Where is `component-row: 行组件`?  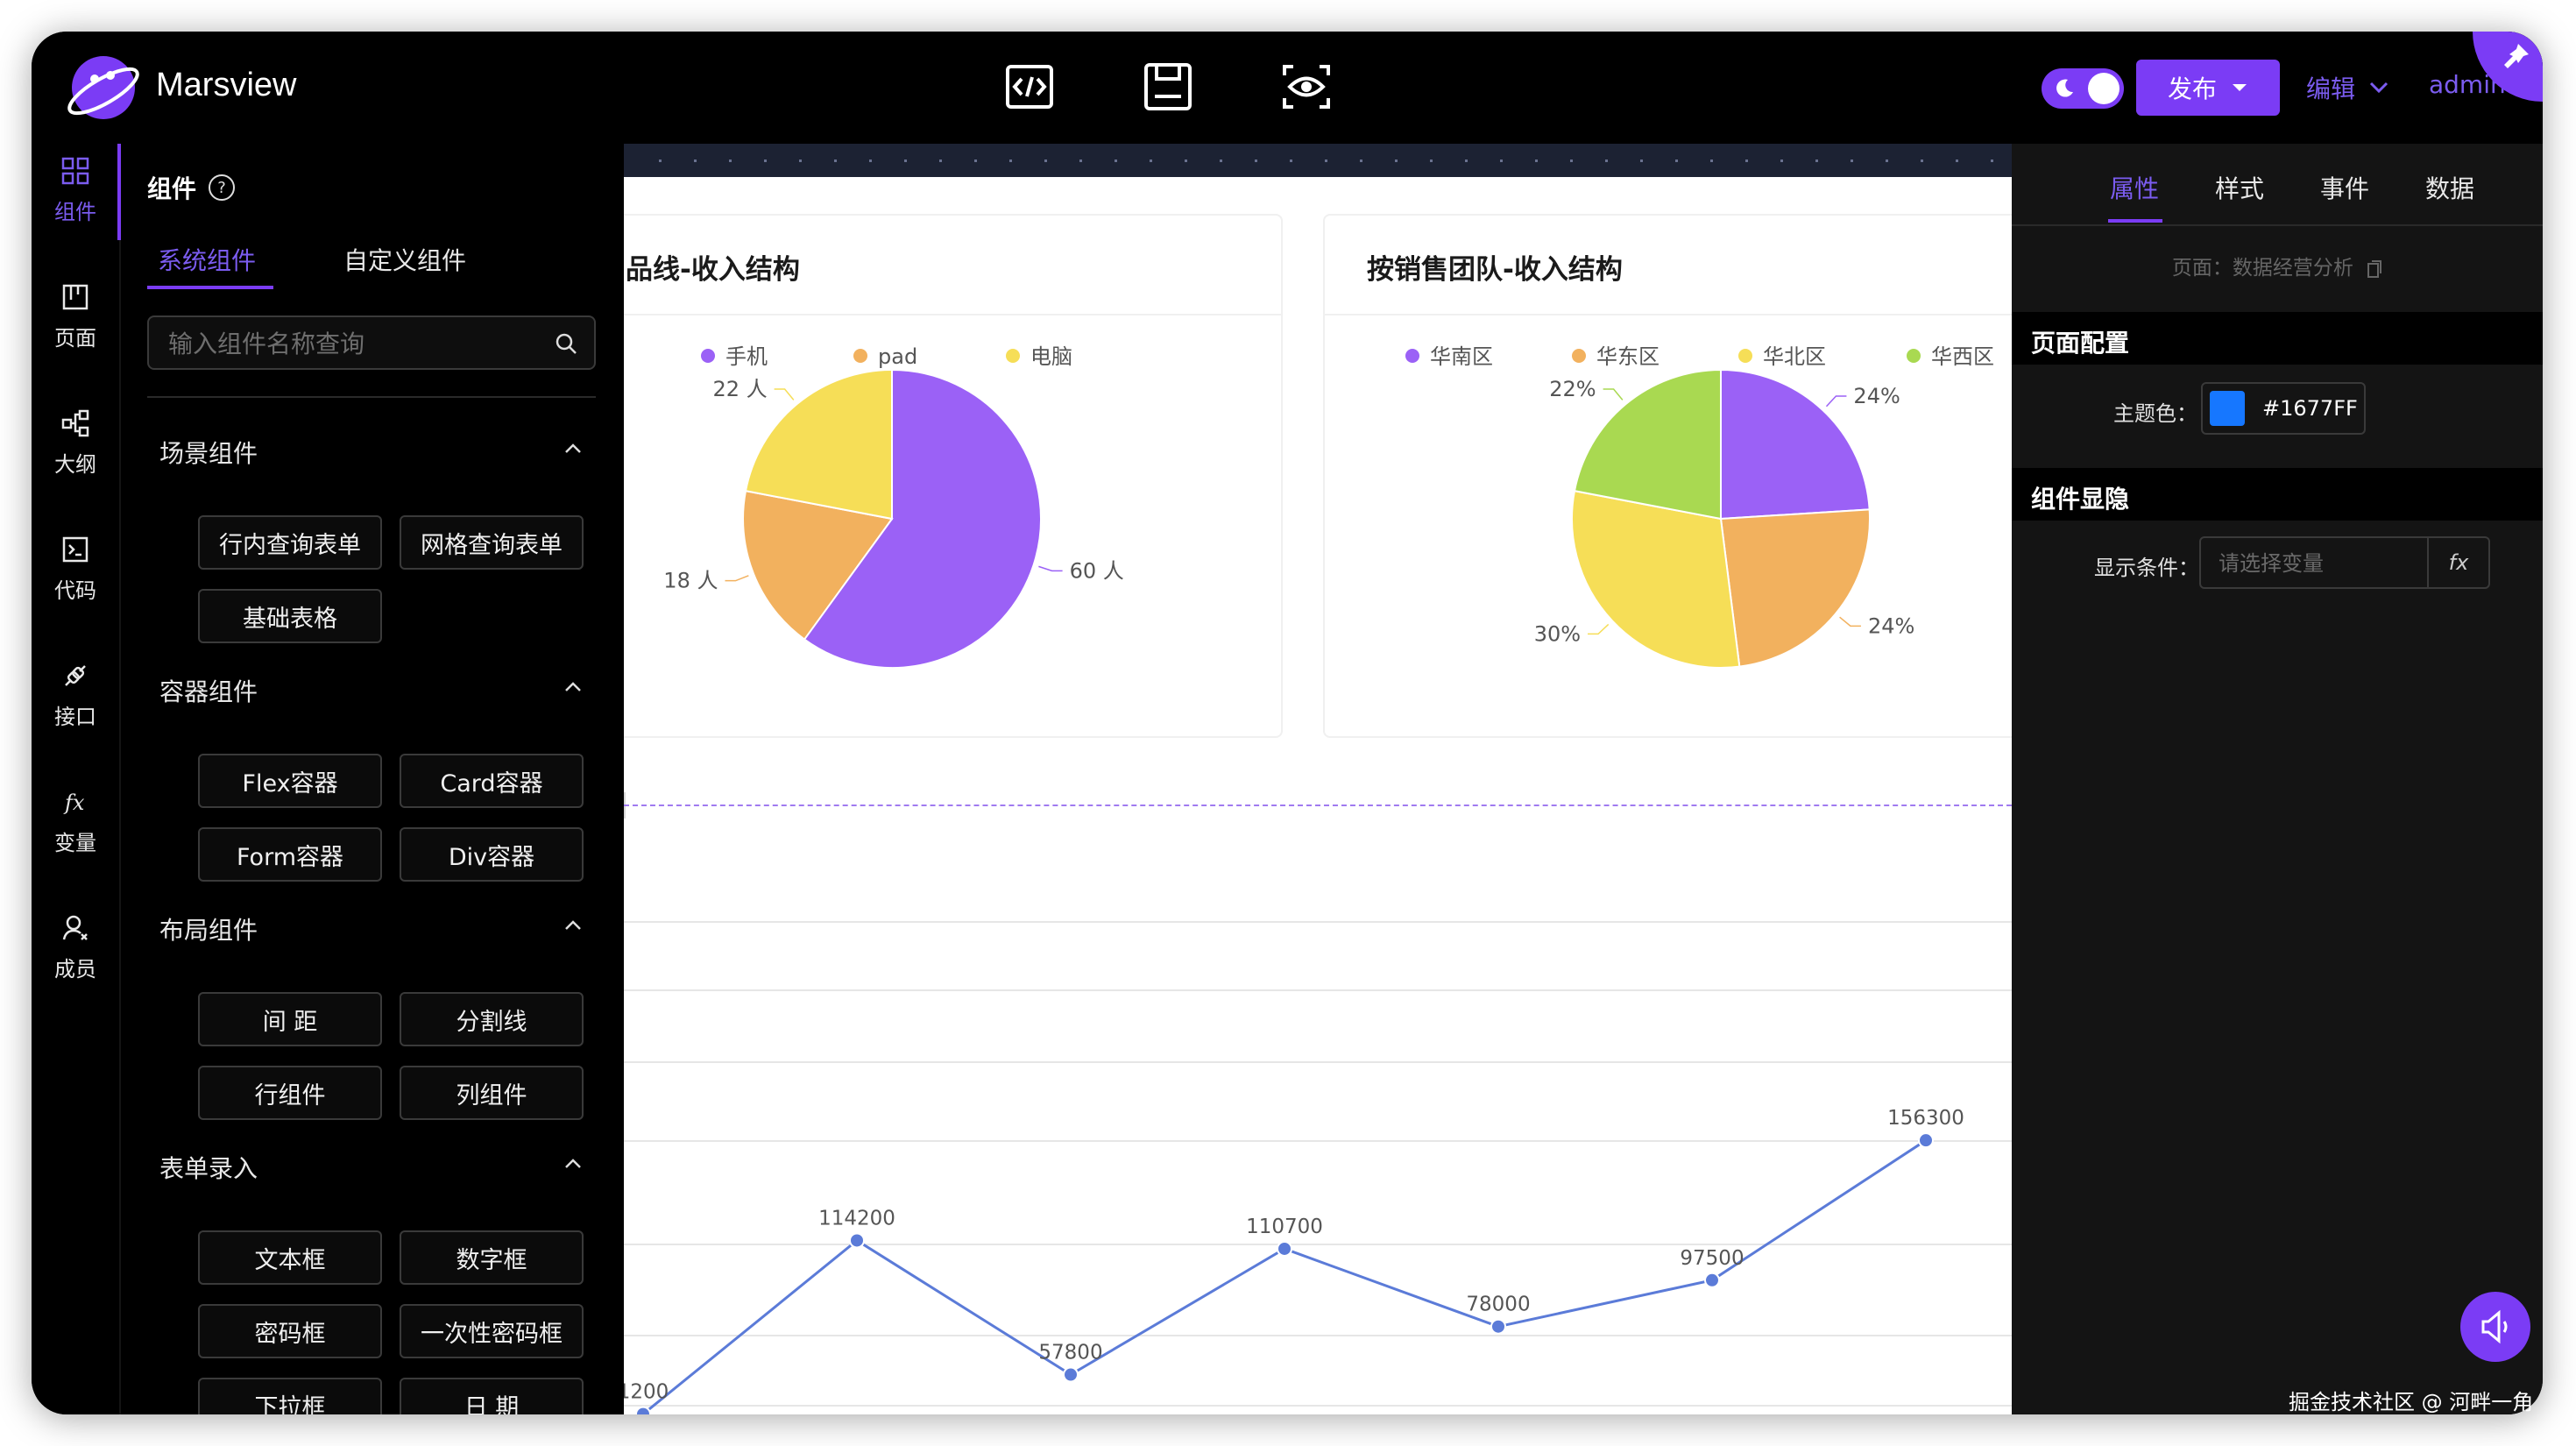 component-row: 行组件 is located at coordinates (290, 1093).